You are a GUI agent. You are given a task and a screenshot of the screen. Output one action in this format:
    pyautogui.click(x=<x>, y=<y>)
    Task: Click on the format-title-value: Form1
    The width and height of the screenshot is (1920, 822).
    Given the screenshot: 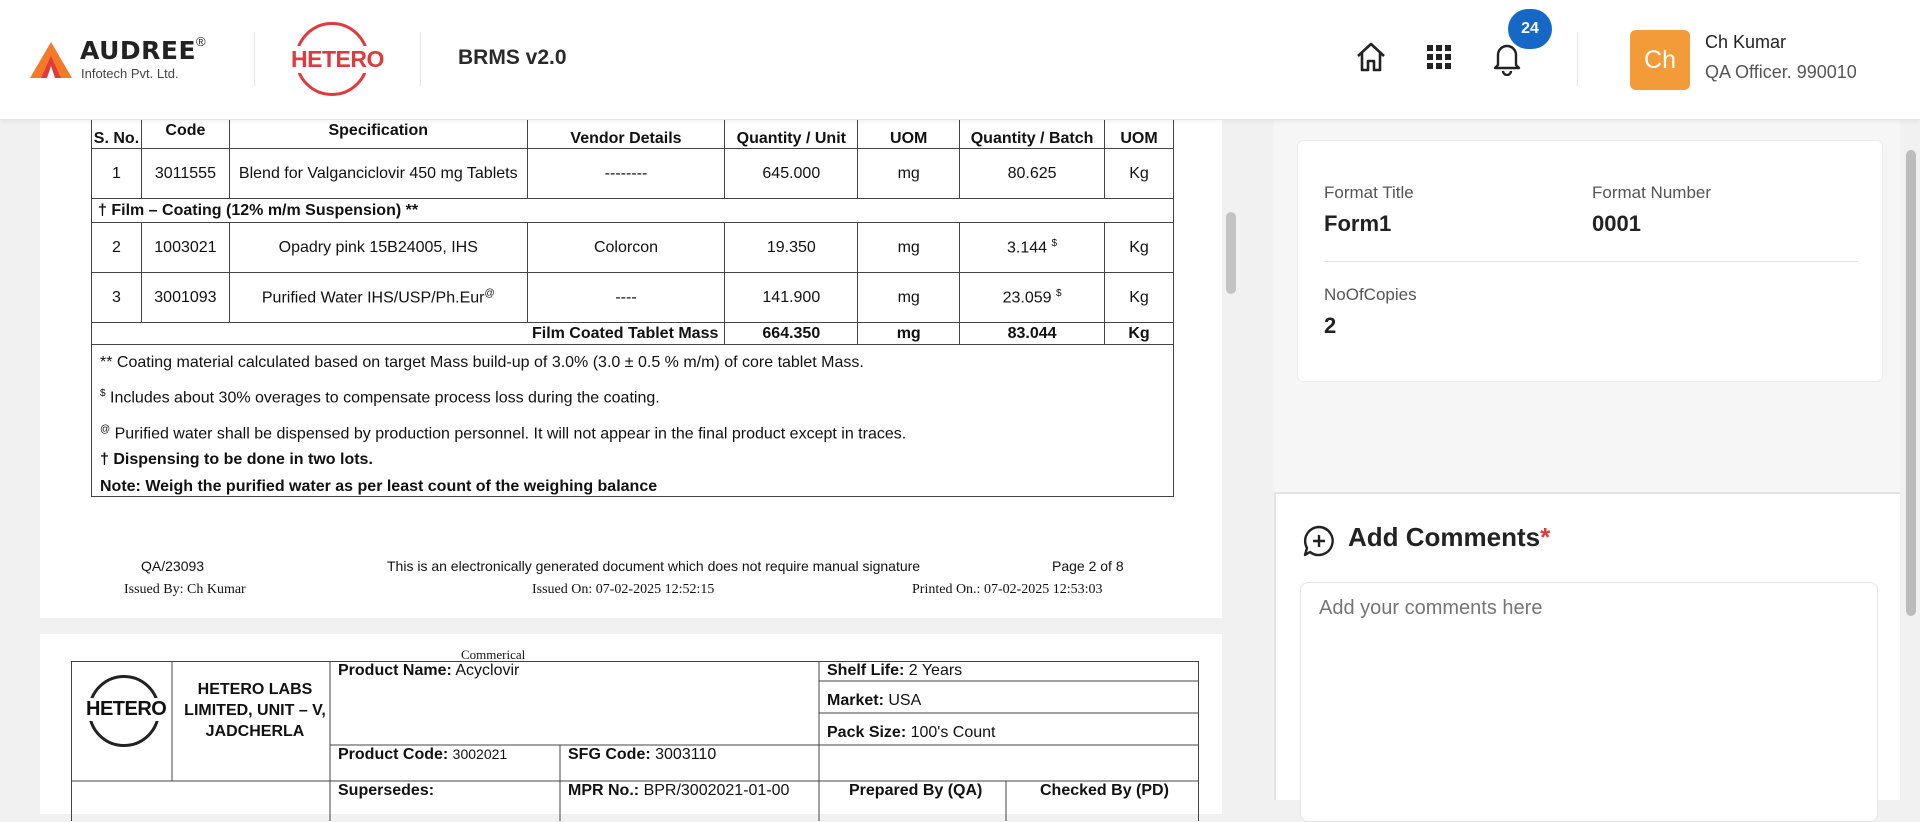 What is the action you would take?
    pyautogui.click(x=1358, y=223)
    